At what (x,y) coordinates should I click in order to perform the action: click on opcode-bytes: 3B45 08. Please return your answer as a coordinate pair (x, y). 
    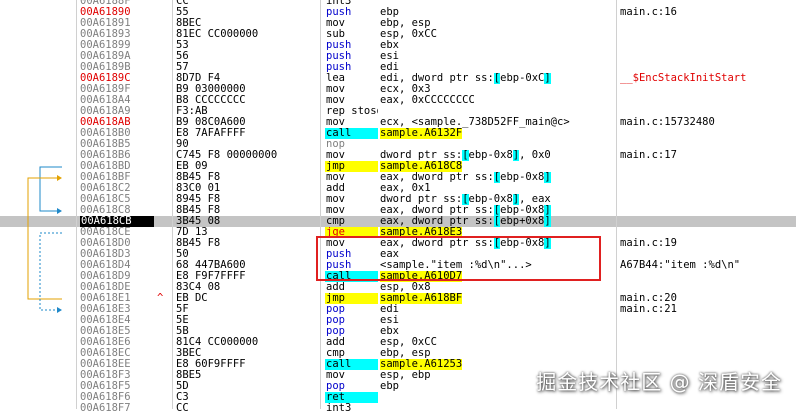
    Looking at the image, I should click on (198, 221).